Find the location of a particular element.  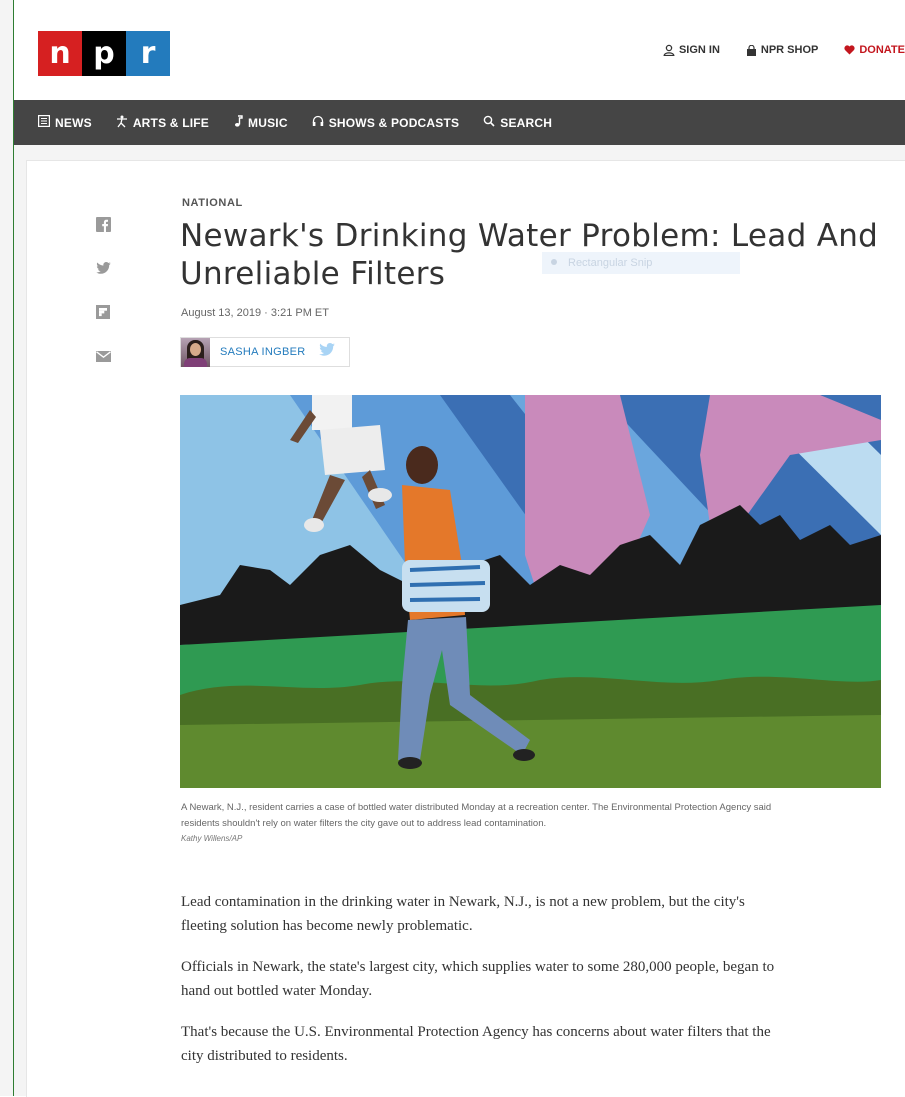

site-header: n p r SIGN IN NPR SHOP DONATE is located at coordinates (459, 53).